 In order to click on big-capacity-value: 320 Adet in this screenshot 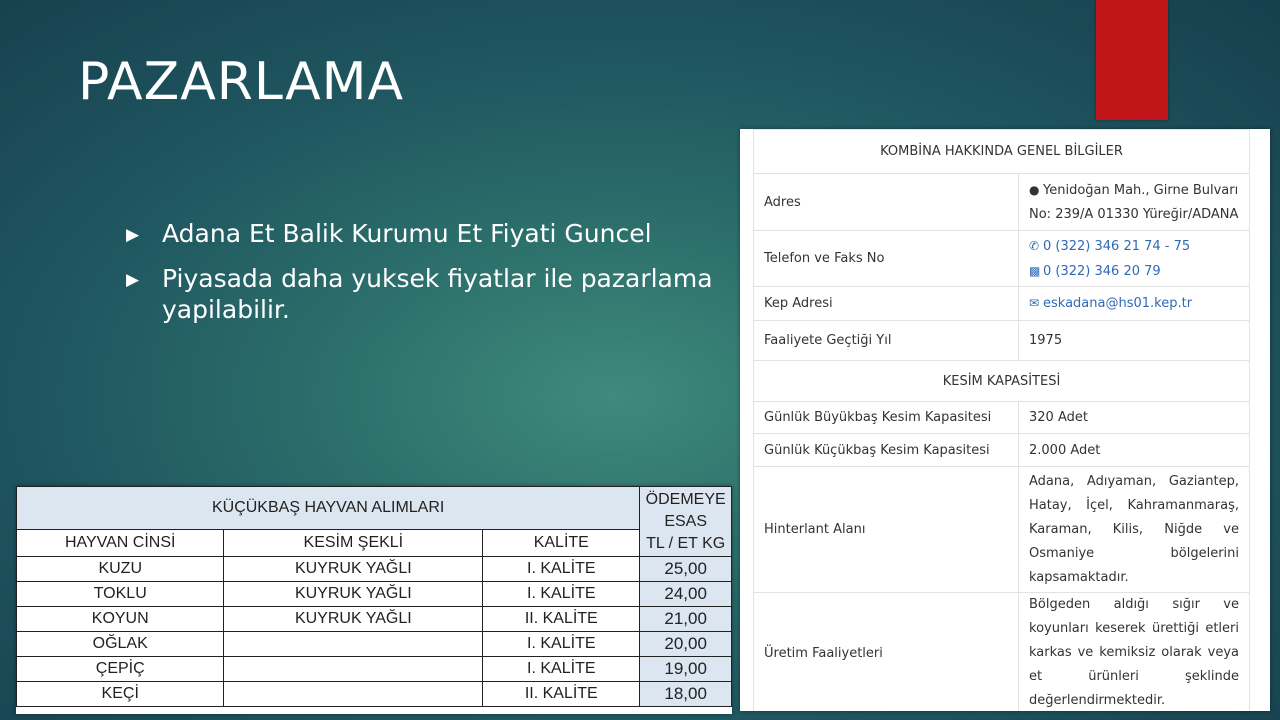, I will do `click(1134, 417)`.